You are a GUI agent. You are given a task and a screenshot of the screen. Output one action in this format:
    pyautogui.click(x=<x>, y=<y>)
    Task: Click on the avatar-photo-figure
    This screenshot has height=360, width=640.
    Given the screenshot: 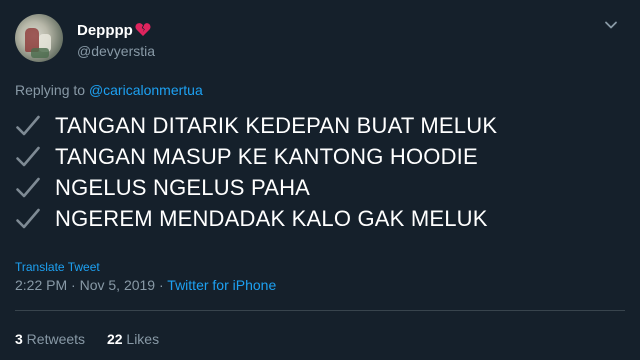 What is the action you would take?
    pyautogui.click(x=40, y=53)
    